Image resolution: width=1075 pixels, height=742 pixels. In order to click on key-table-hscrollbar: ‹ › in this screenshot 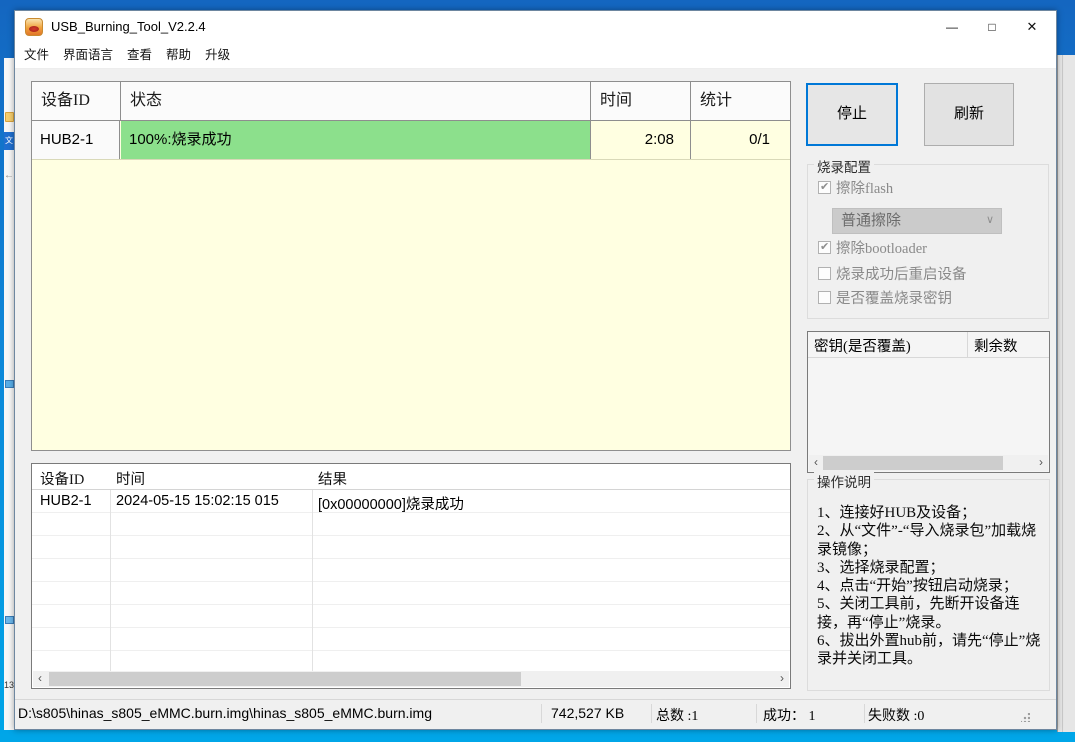, I will do `click(928, 463)`.